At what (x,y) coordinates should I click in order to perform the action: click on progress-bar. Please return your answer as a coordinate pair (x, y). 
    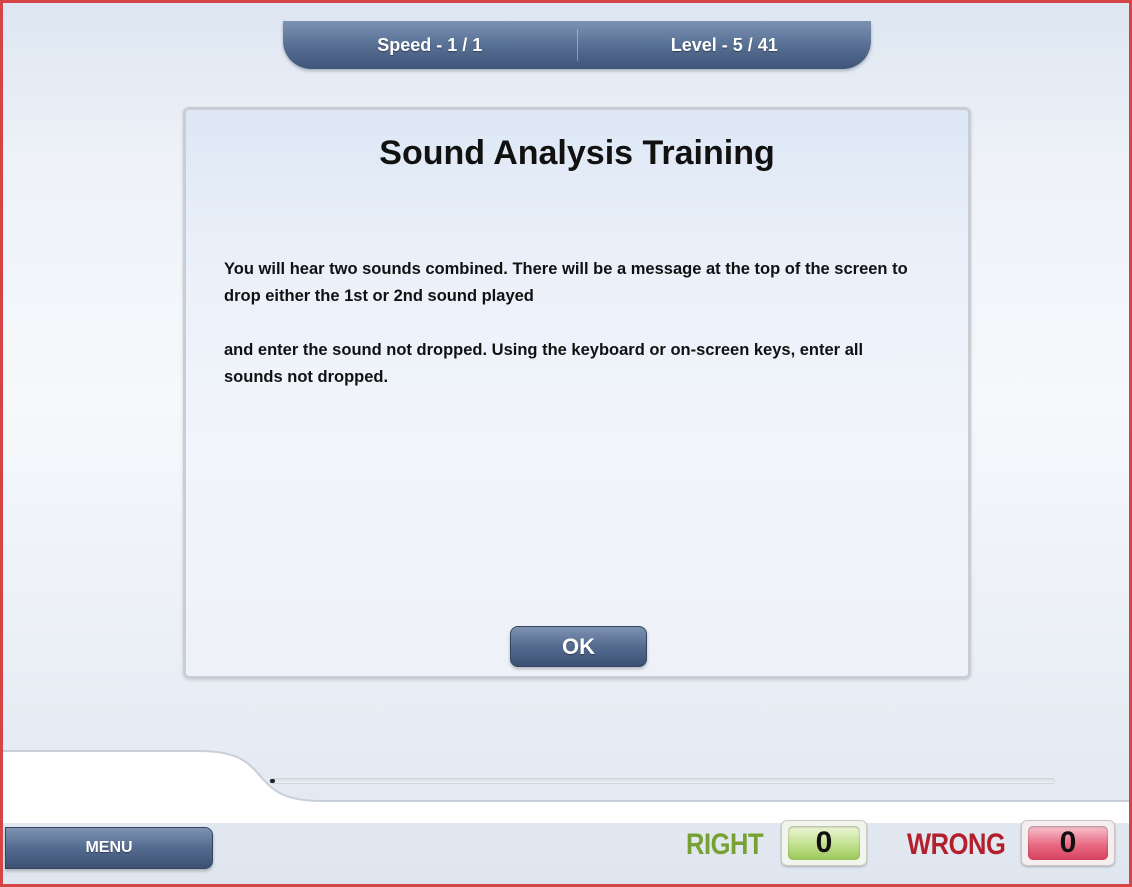
    Looking at the image, I should click on (662, 781).